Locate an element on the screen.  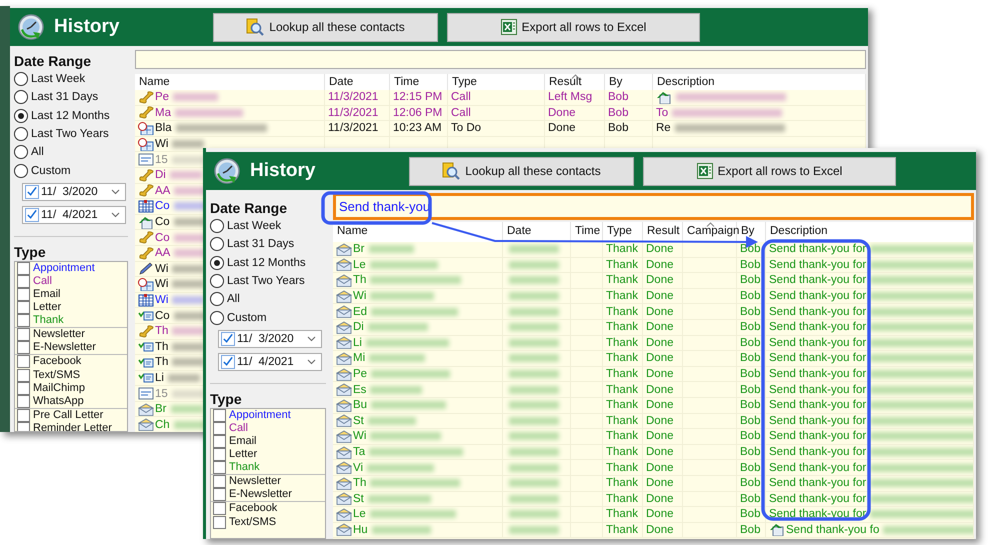
checkbox-option: MailChimp is located at coordinates (71, 388).